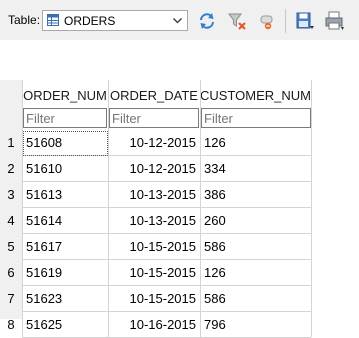 This screenshot has height=338, width=359. Describe the element at coordinates (64, 221) in the screenshot. I see `cell-order-num: 51614` at that location.